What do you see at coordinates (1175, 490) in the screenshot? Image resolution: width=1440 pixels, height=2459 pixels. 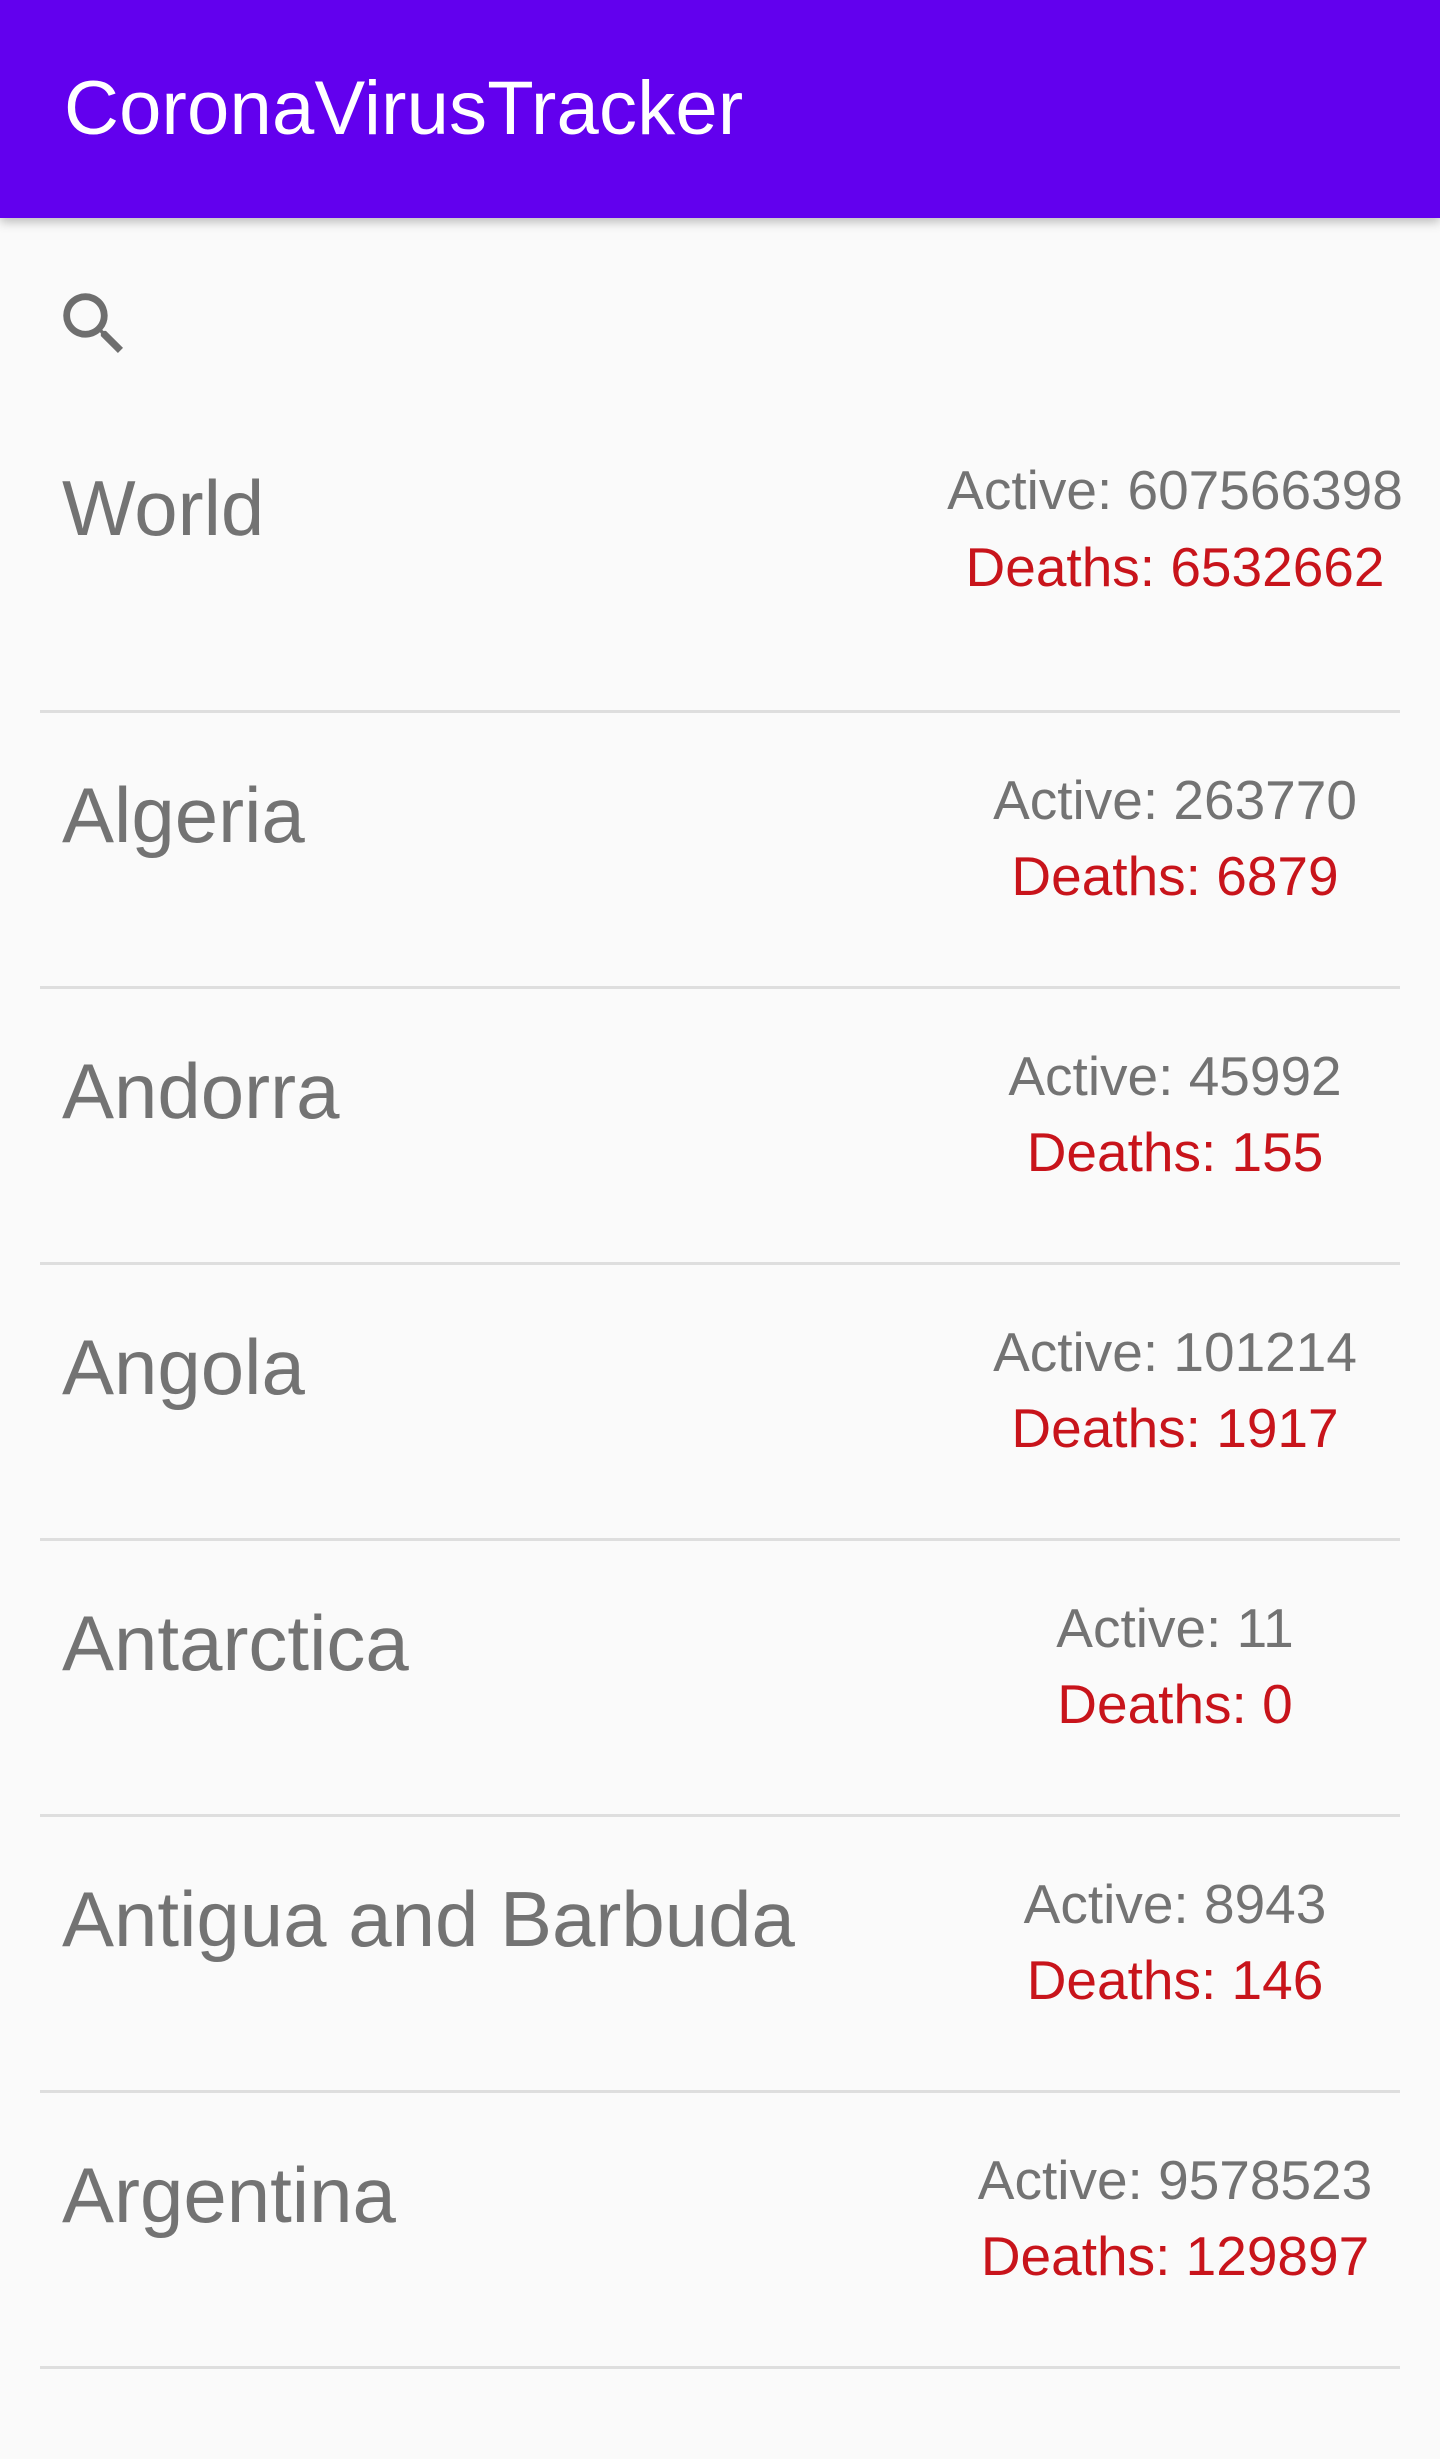 I see `active-count: Active: 607566398` at bounding box center [1175, 490].